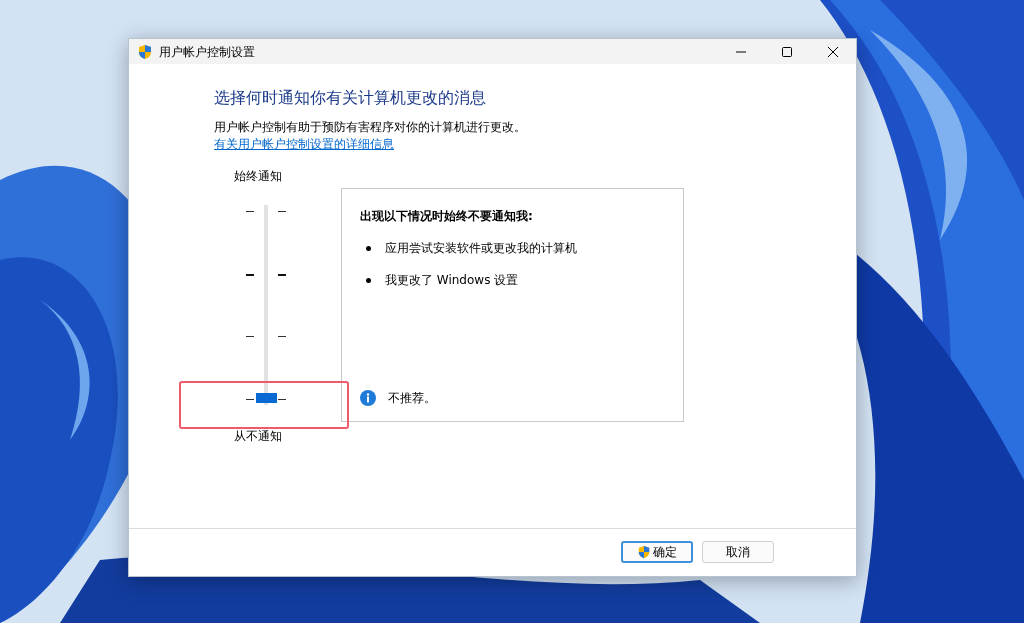 This screenshot has height=623, width=1024. What do you see at coordinates (833, 51) in the screenshot?
I see `close-icon` at bounding box center [833, 51].